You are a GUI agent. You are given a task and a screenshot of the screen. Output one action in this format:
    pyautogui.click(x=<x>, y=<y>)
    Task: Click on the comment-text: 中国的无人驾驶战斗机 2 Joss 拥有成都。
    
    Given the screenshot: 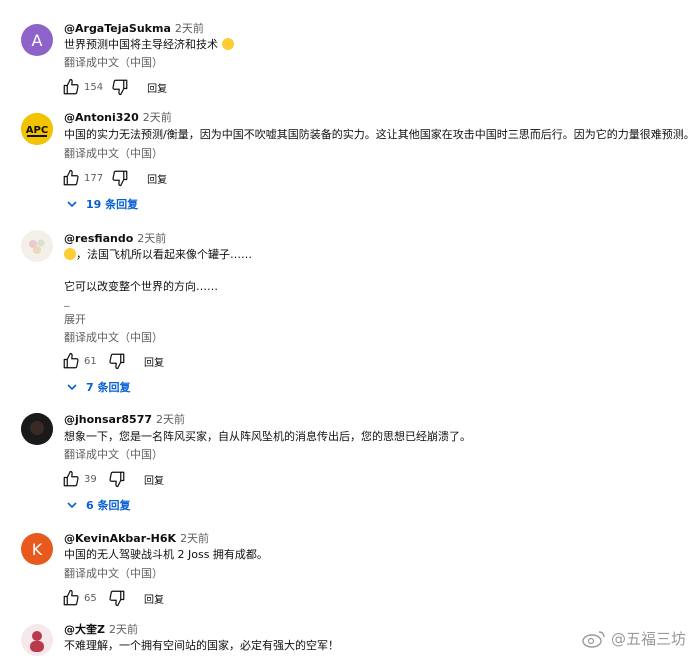 What is the action you would take?
    pyautogui.click(x=166, y=554)
    